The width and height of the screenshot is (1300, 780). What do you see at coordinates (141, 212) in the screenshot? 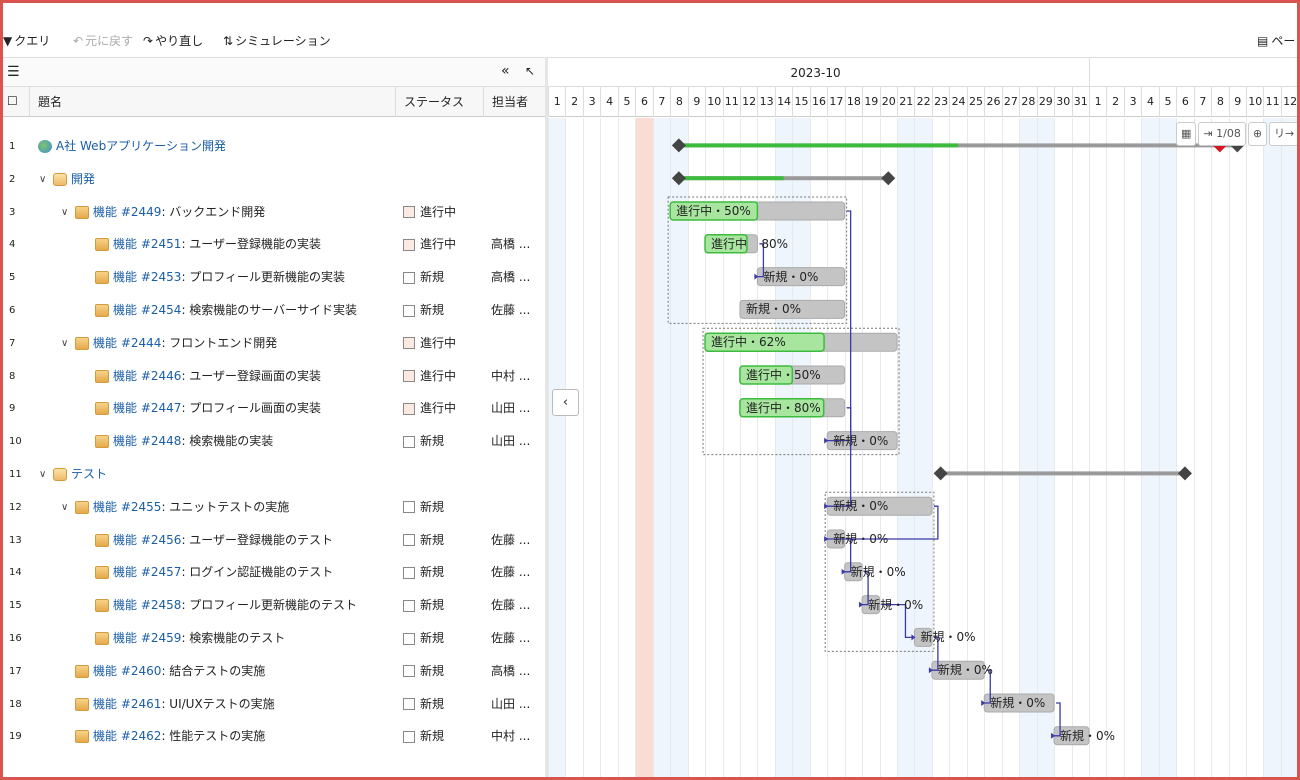
I see `issue-id: #2449` at bounding box center [141, 212].